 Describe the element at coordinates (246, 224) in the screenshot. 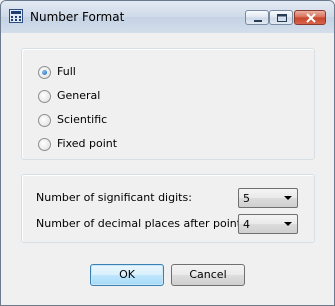

I see `decimal-places-value: 4` at that location.